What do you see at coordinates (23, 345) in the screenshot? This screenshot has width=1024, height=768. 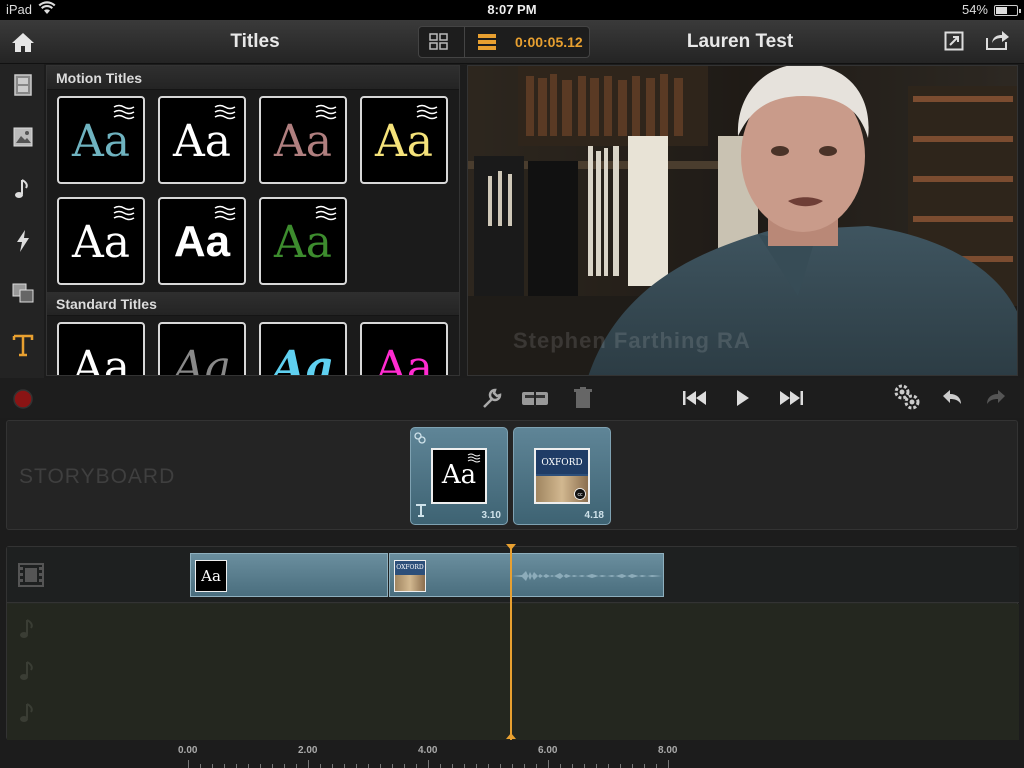 I see `title-icon` at bounding box center [23, 345].